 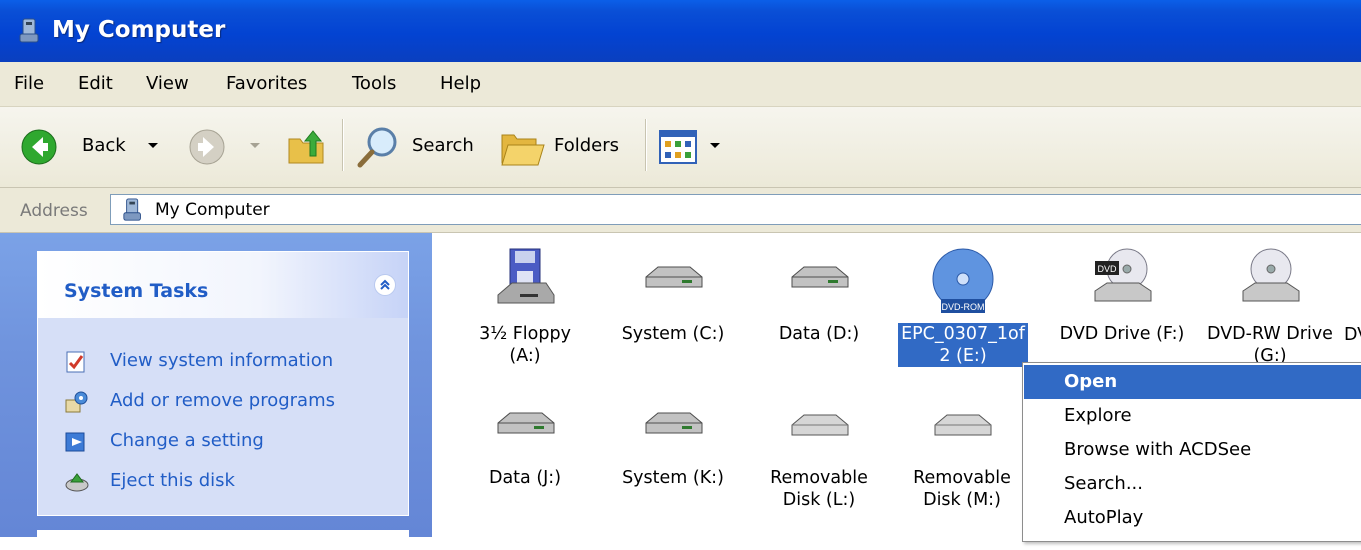 What do you see at coordinates (525, 478) in the screenshot?
I see `drive-label: Data (J:)` at bounding box center [525, 478].